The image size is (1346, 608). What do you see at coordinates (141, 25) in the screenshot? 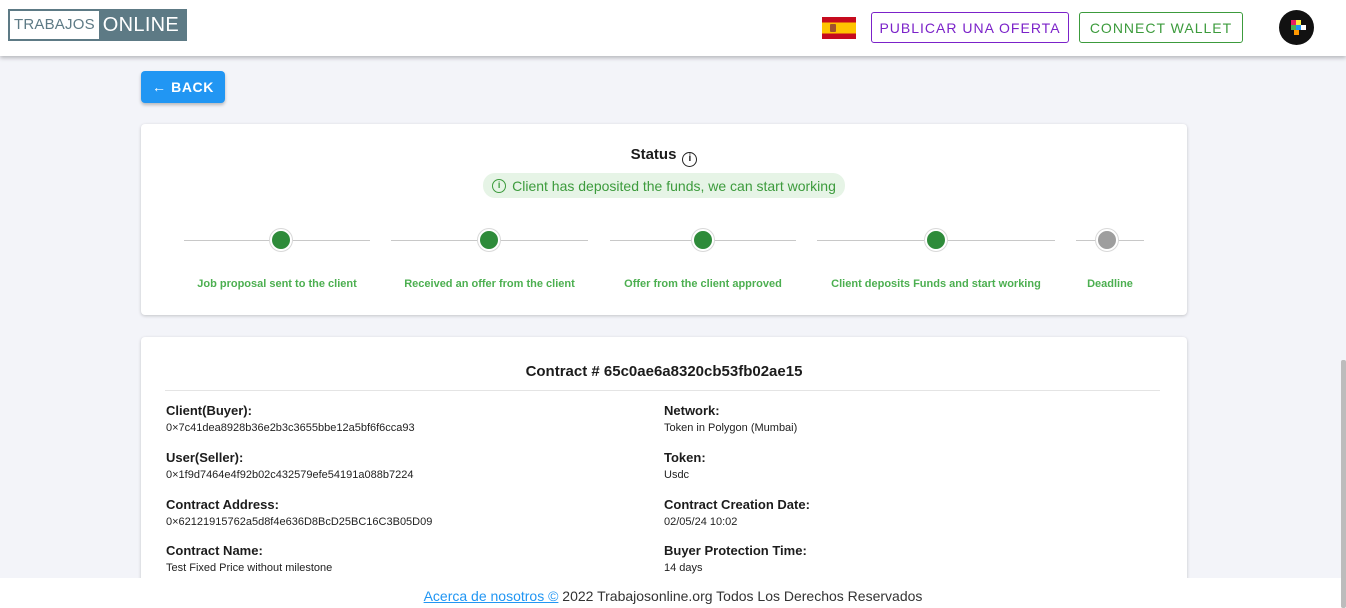
I see `logo-text-online: ONLINE` at bounding box center [141, 25].